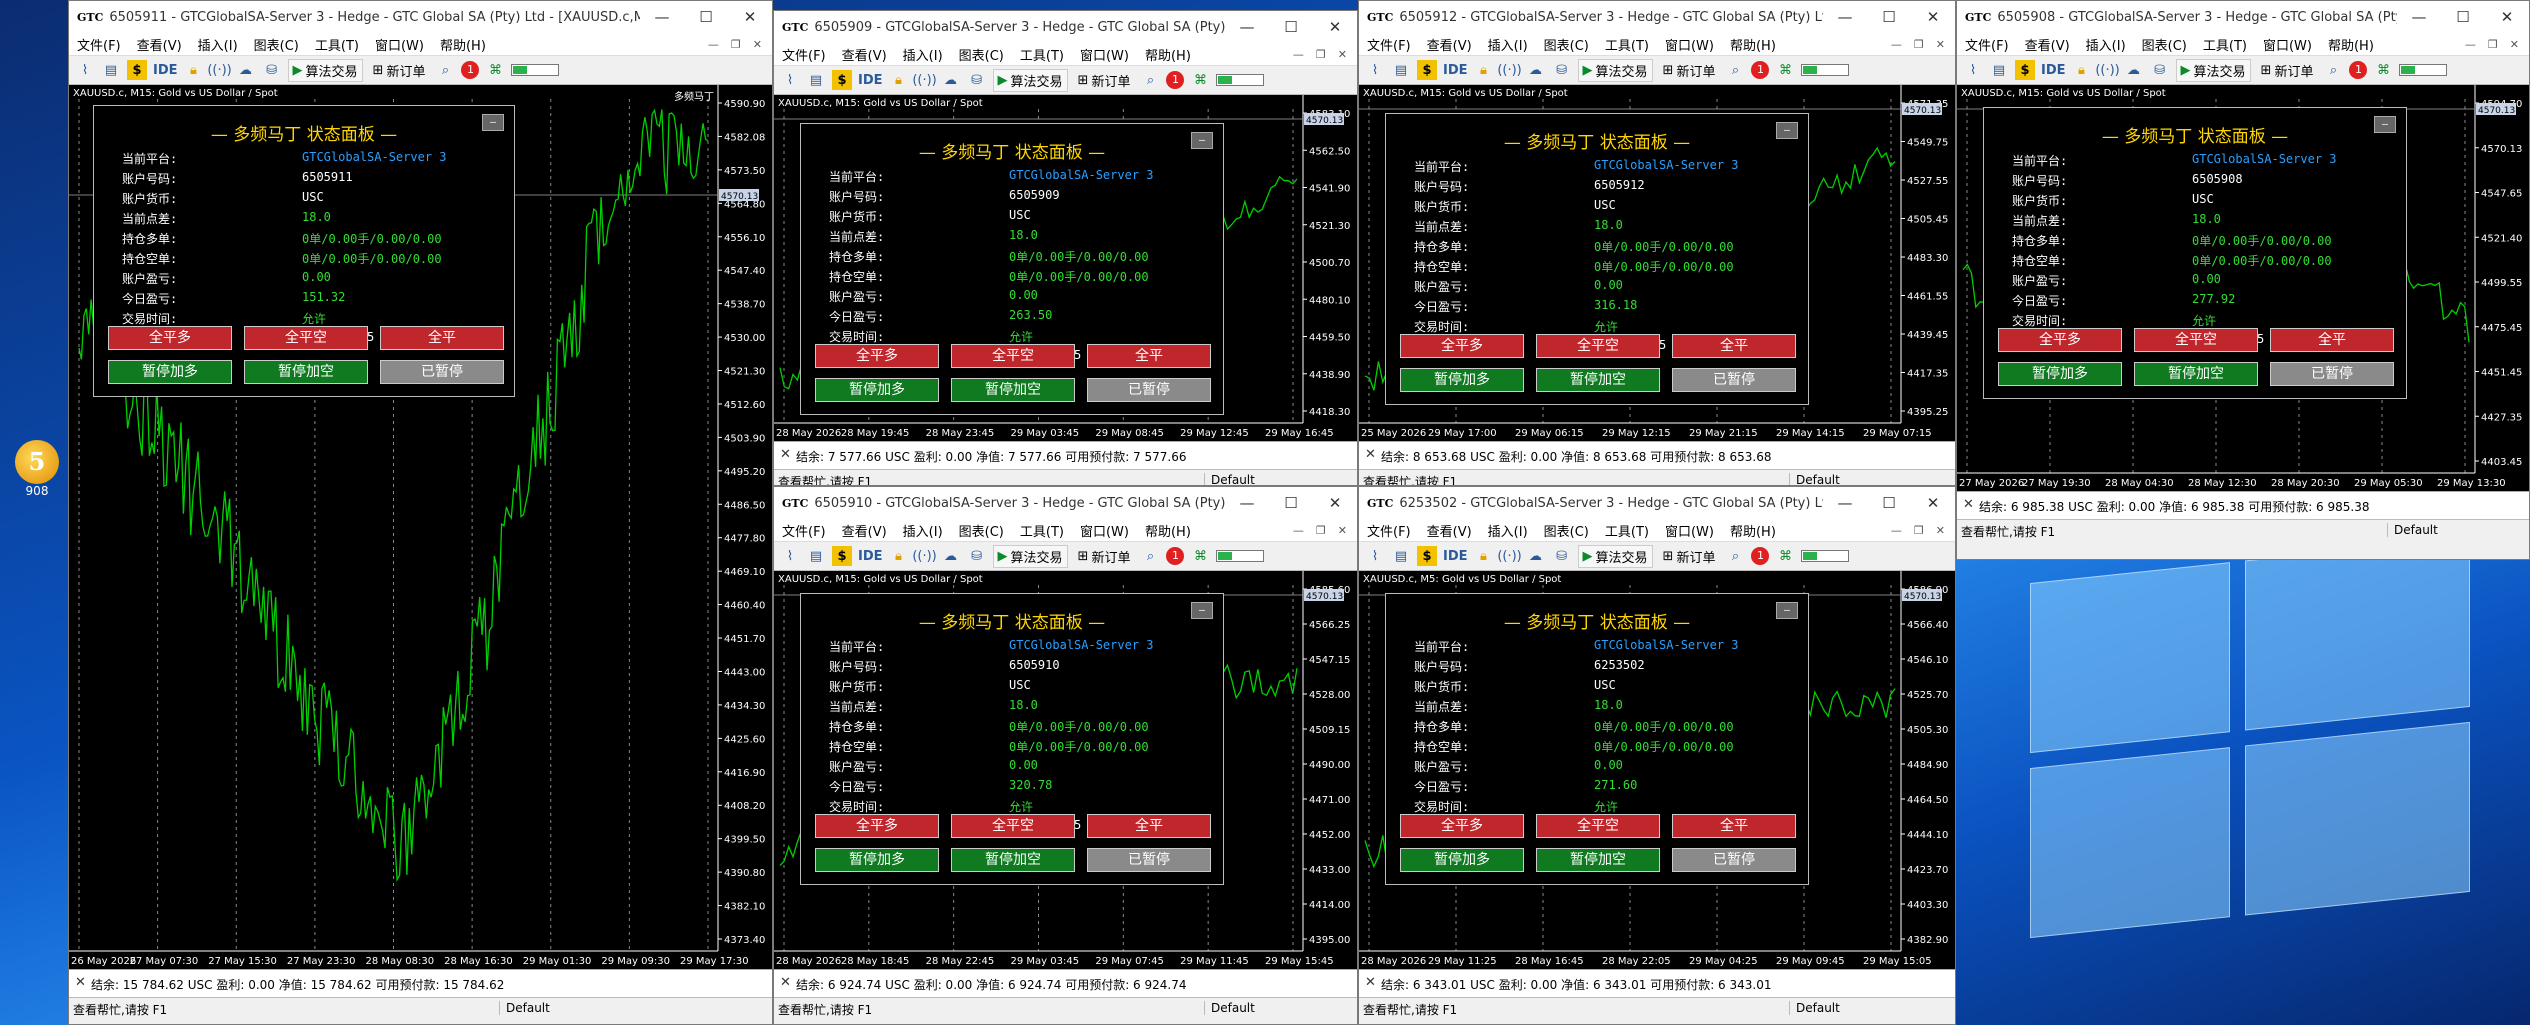  Describe the element at coordinates (977, 556) in the screenshot. I see `vps-icon: ⛁` at that location.